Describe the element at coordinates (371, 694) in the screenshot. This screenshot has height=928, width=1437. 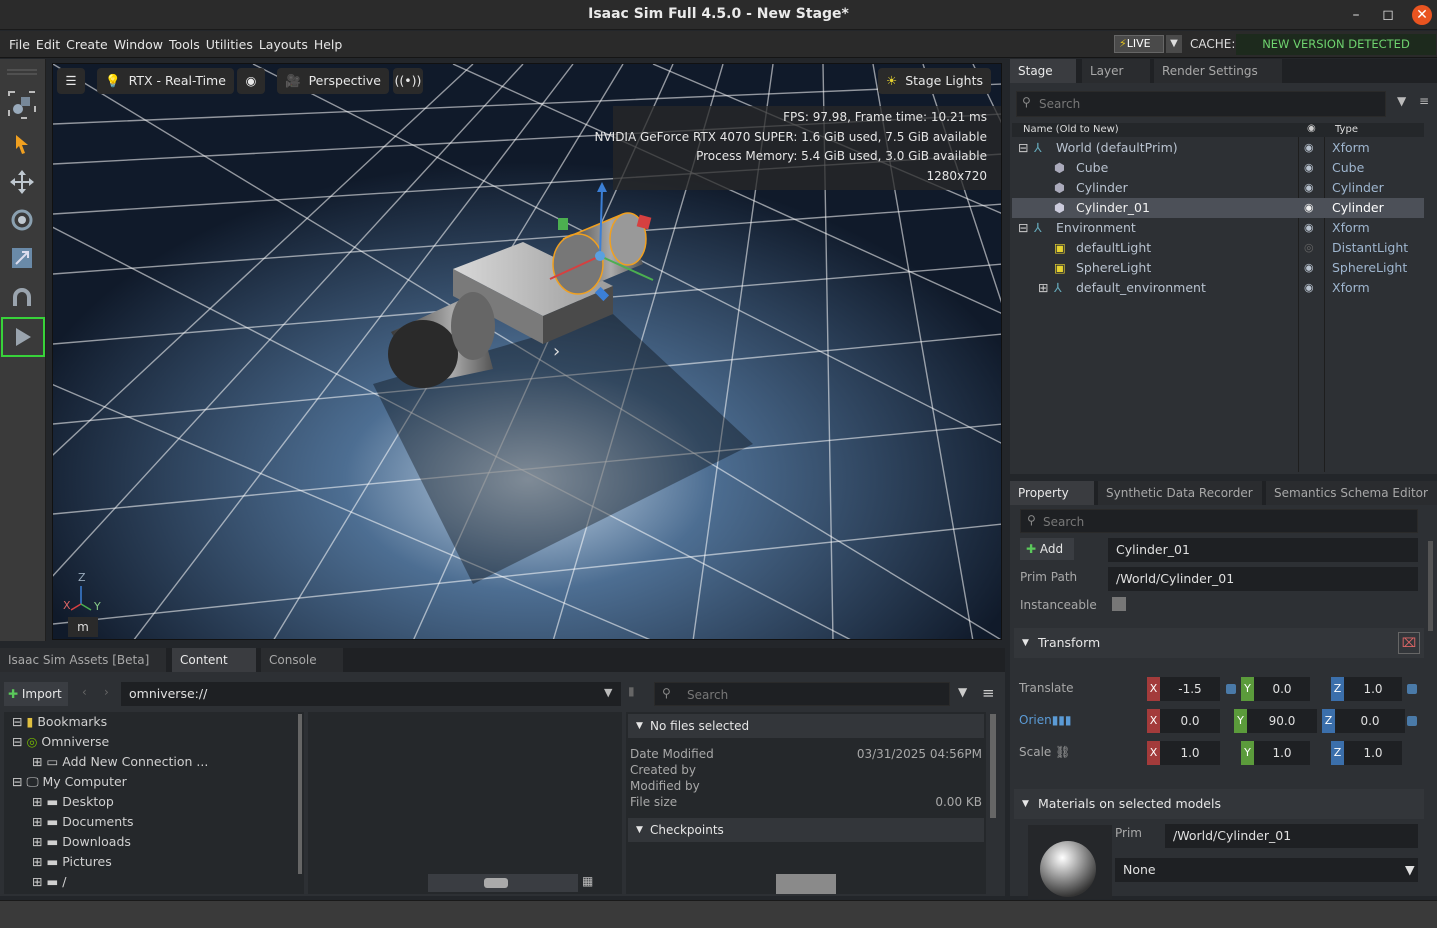
I see `path-input: omniverse://` at that location.